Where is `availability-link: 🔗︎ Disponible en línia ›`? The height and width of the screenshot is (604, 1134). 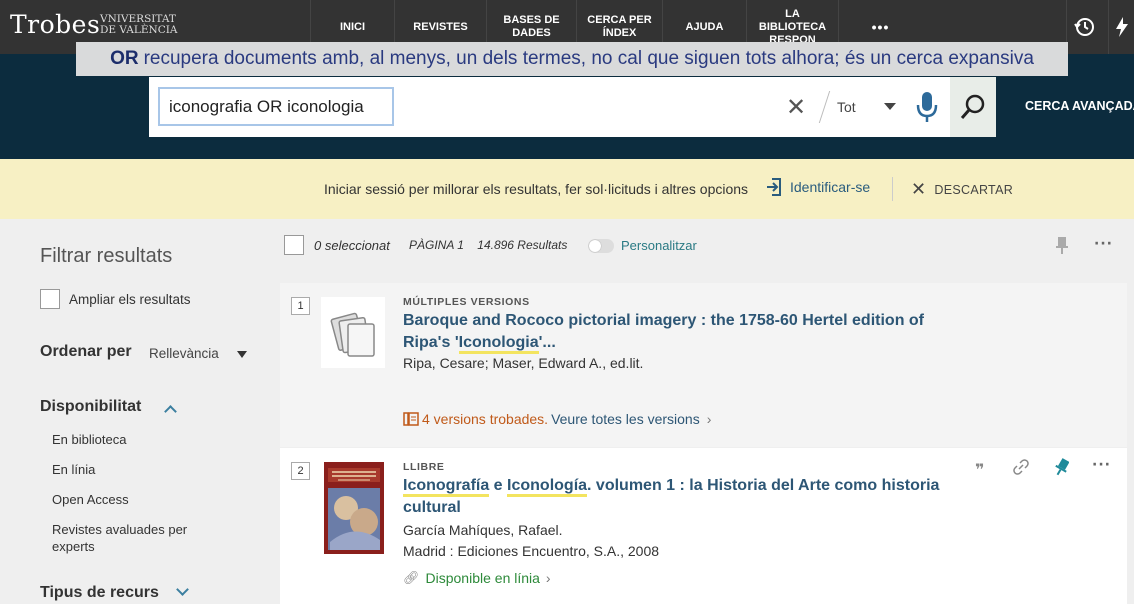 availability-link: 🔗︎ Disponible en línia › is located at coordinates (477, 578).